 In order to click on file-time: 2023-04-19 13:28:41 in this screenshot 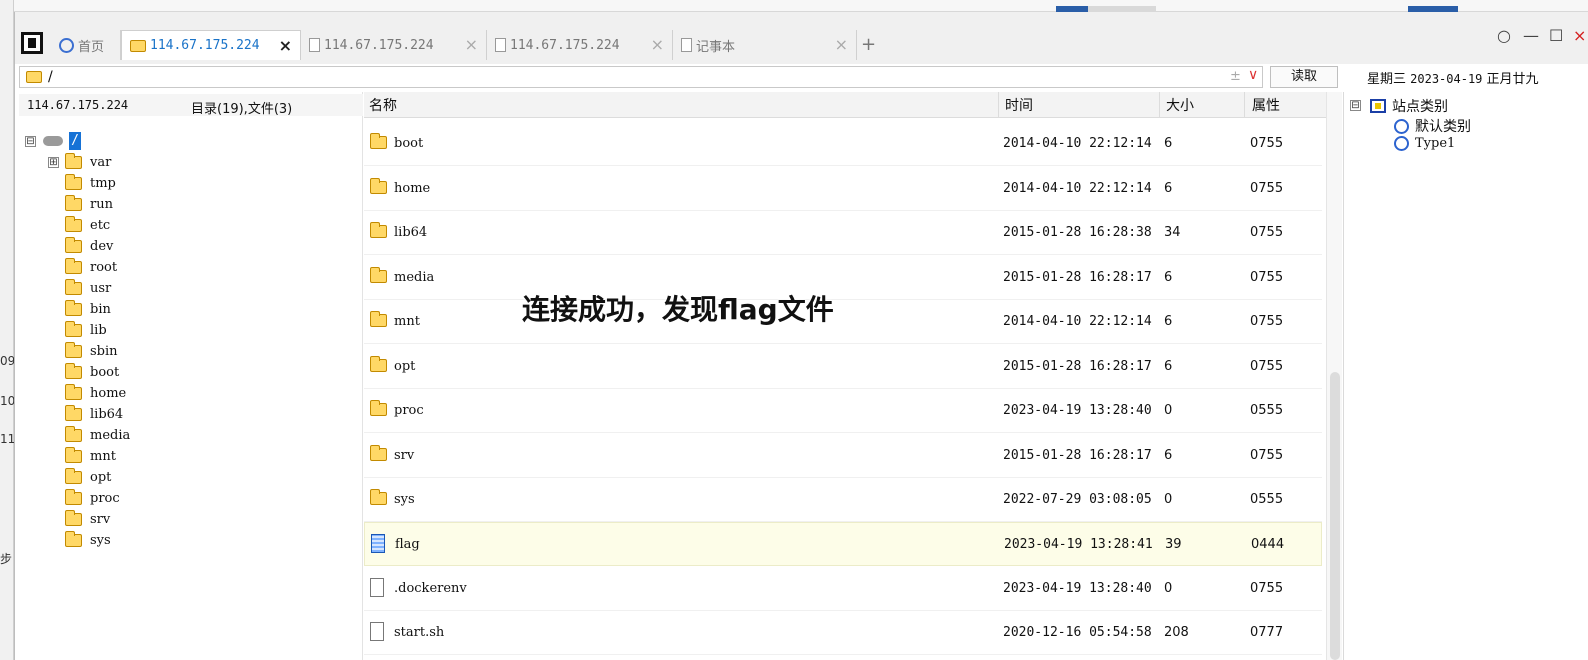, I will do `click(1078, 544)`.